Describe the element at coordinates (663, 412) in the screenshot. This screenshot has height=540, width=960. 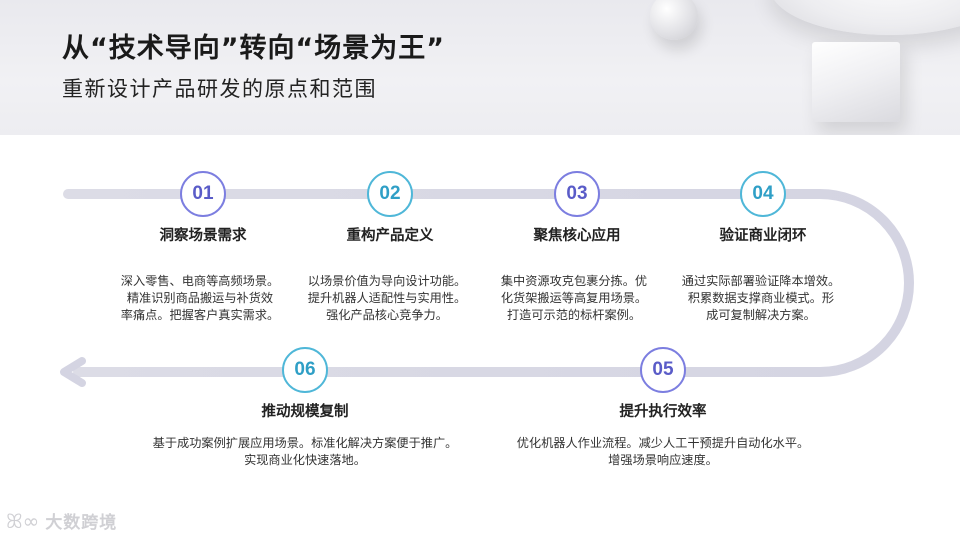
I see `step-05-title: 提升执行效率` at that location.